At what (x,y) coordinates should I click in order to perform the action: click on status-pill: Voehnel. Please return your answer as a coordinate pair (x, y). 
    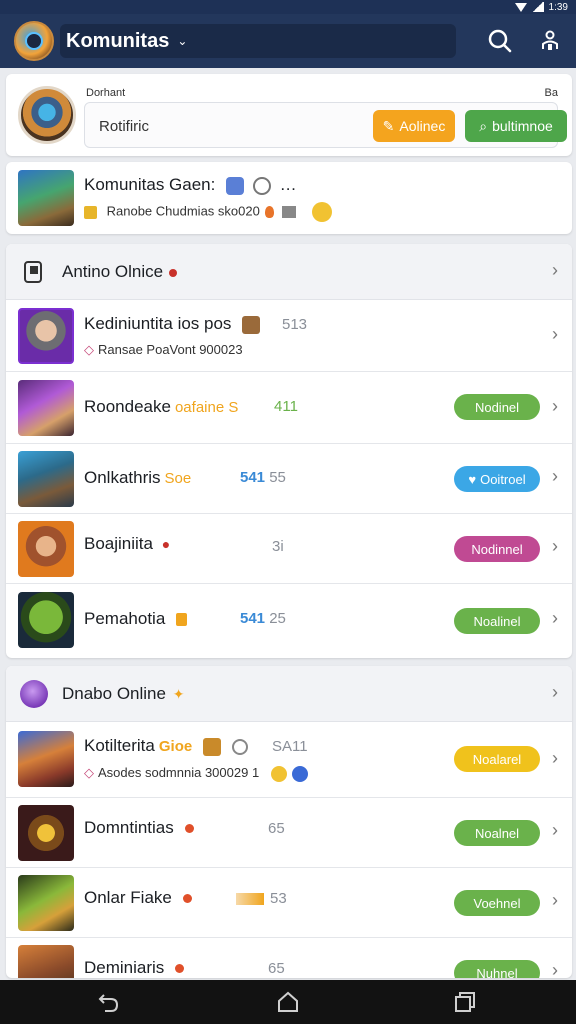
    Looking at the image, I should click on (497, 903).